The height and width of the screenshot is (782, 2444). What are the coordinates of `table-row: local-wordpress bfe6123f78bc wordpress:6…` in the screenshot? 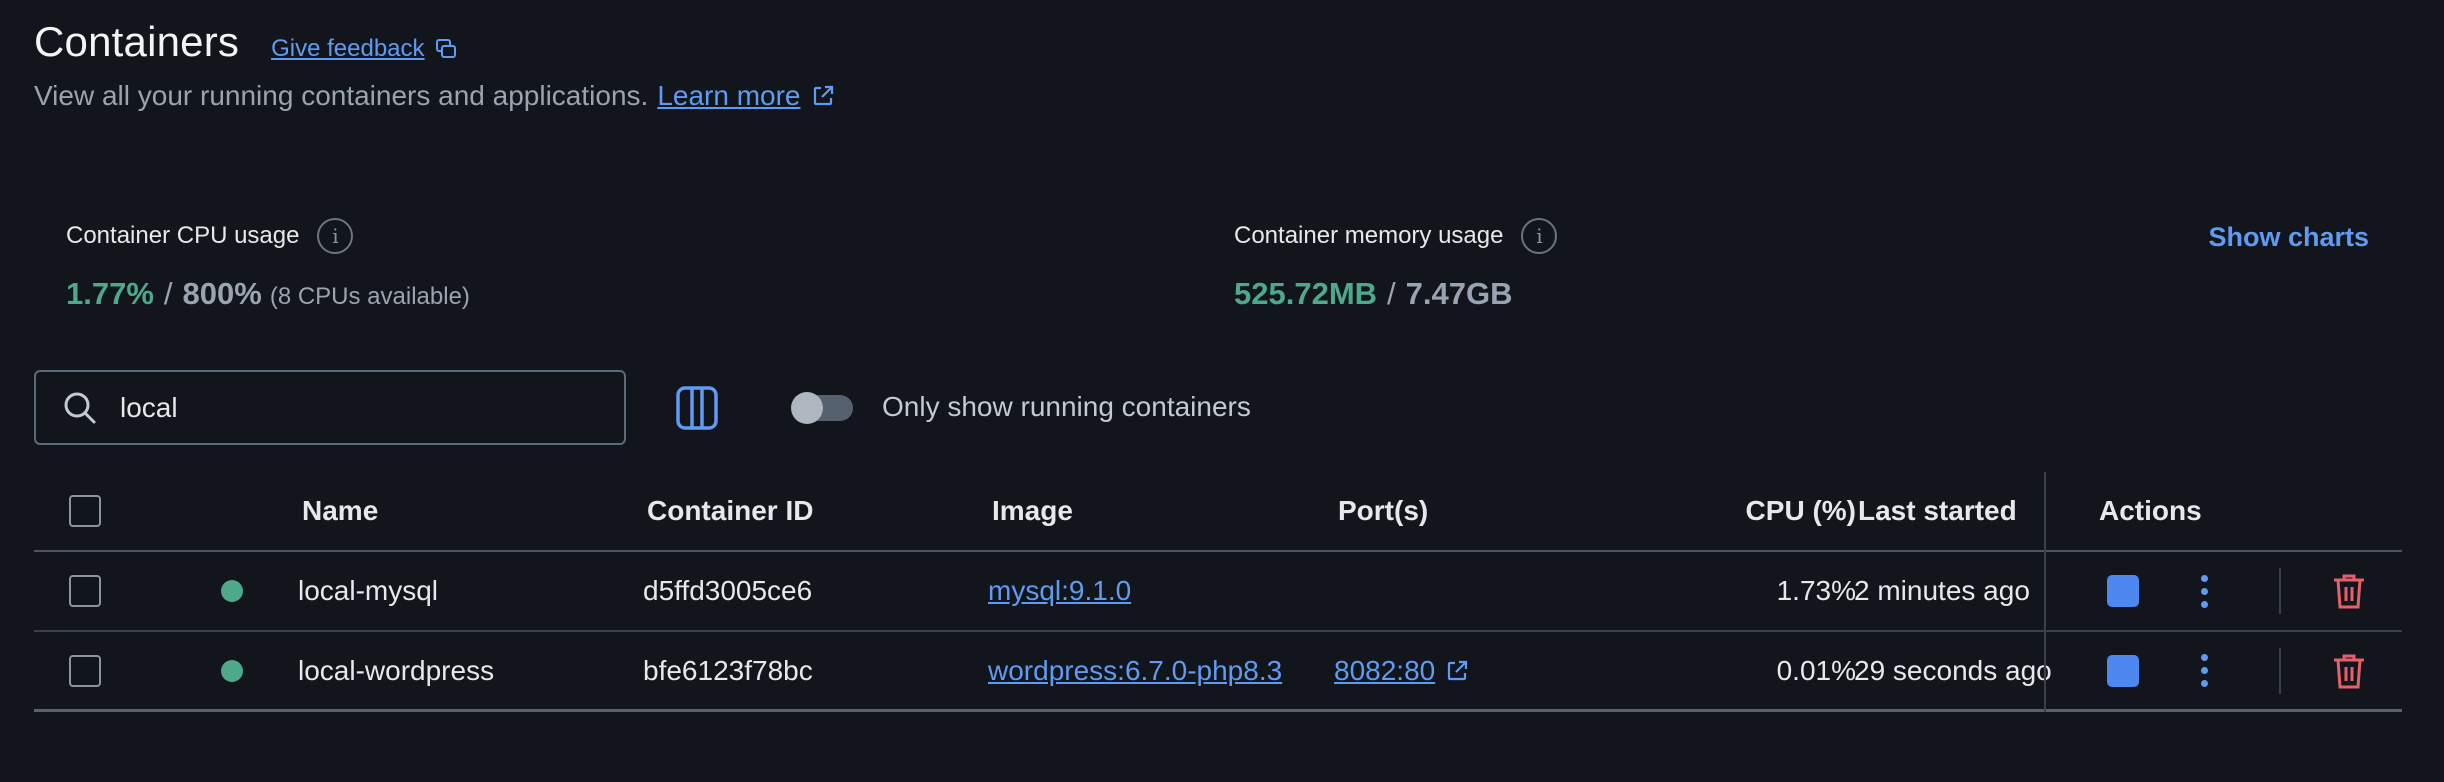 It's located at (1218, 672).